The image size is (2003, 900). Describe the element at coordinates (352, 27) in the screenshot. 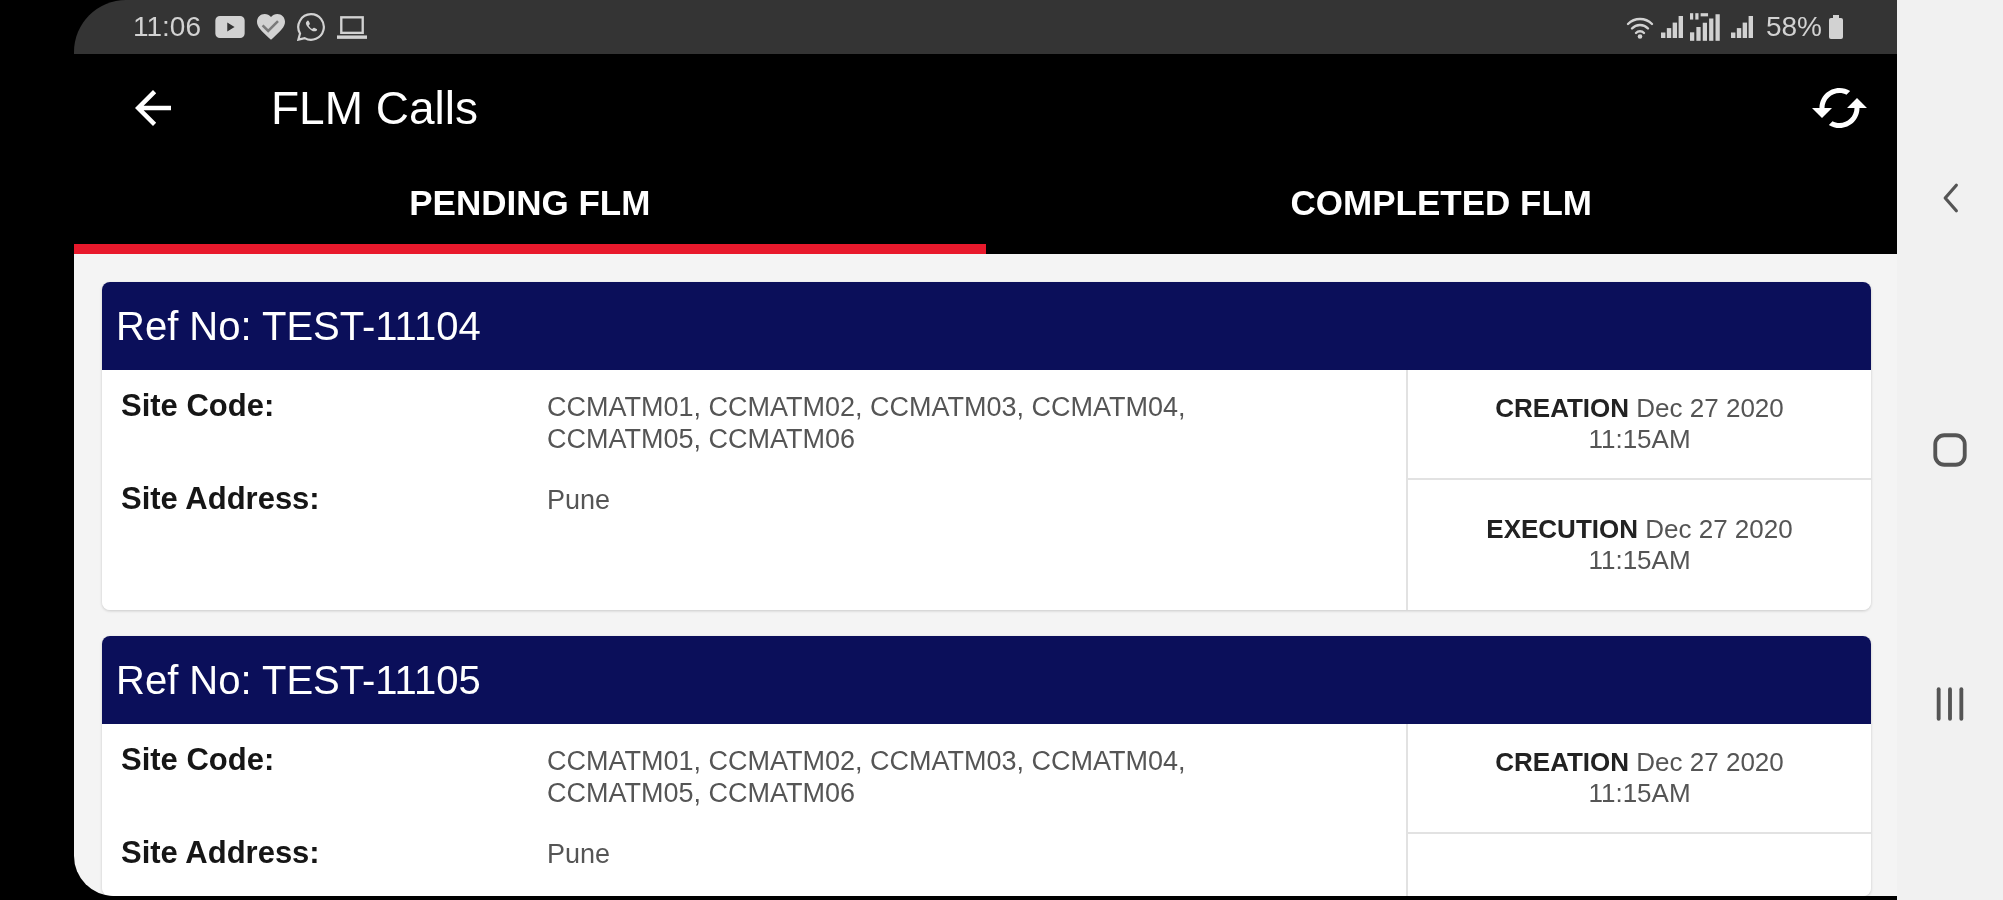

I see `laptop-icon` at that location.